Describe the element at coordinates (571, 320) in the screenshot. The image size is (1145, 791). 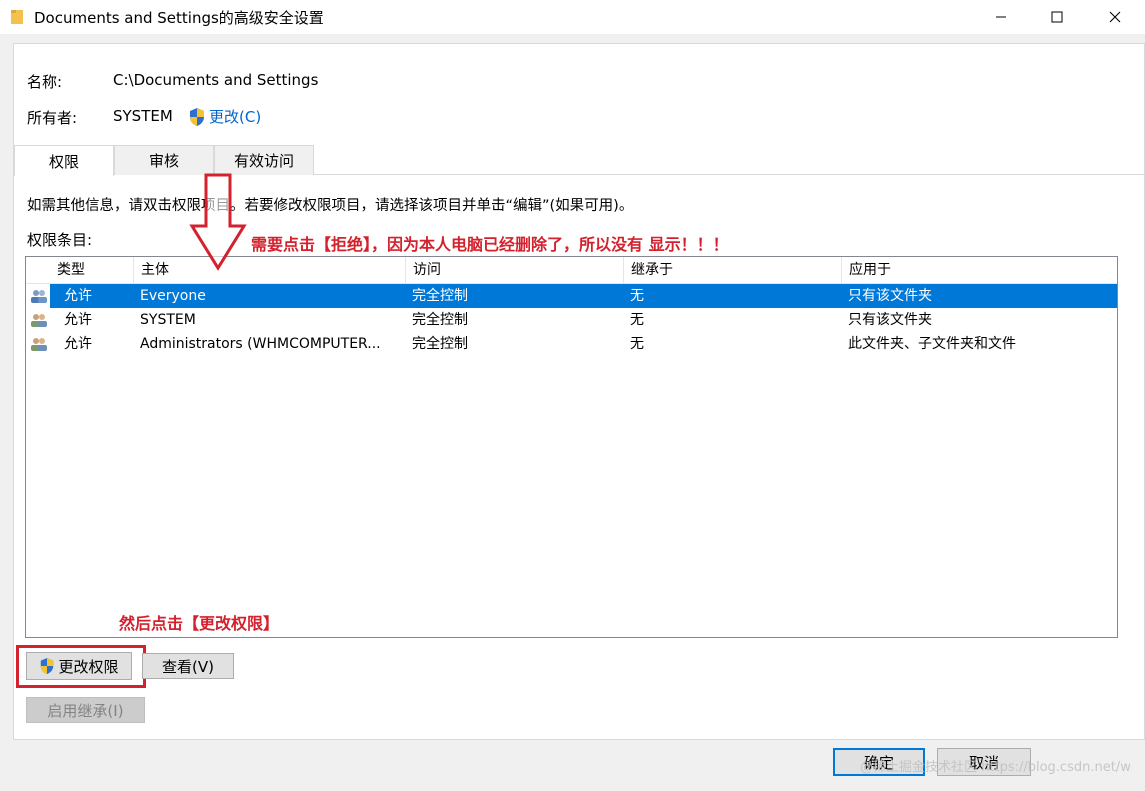
I see `table-row: 允许 SYSTEM 完全控制 无 只有该文件夹` at that location.